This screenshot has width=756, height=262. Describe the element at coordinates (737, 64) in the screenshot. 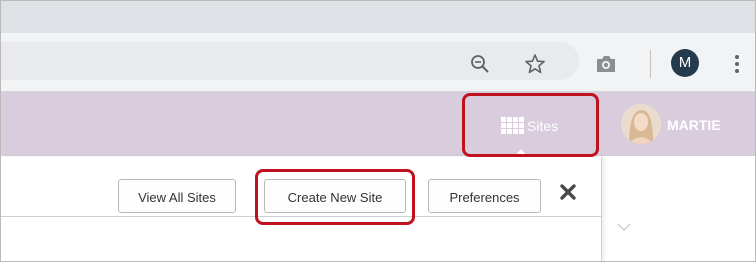

I see `more-vert-icon` at that location.